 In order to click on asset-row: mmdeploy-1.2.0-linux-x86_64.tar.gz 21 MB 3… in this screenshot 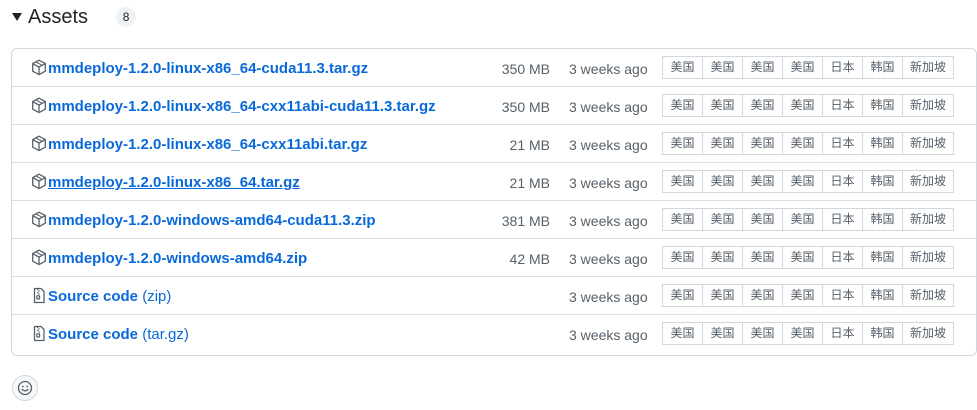, I will do `click(494, 182)`.